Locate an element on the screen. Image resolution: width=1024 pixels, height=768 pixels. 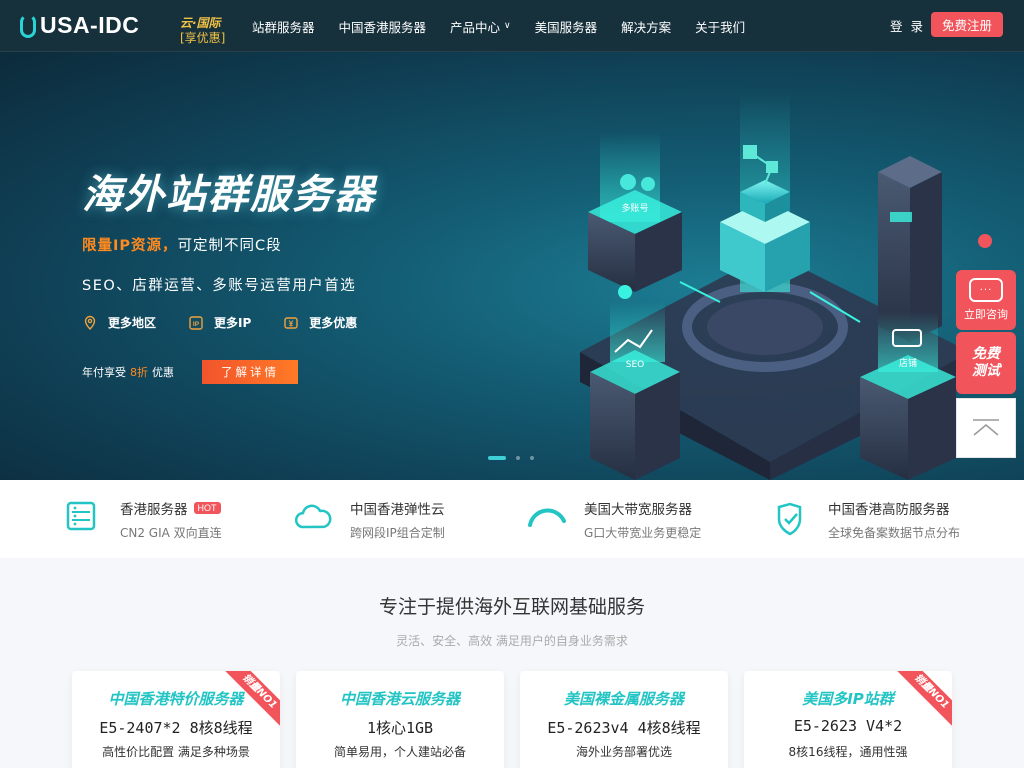
section-subtitle: 灵活、安全、高效 满足用户的自身业务需求 is located at coordinates (512, 641).